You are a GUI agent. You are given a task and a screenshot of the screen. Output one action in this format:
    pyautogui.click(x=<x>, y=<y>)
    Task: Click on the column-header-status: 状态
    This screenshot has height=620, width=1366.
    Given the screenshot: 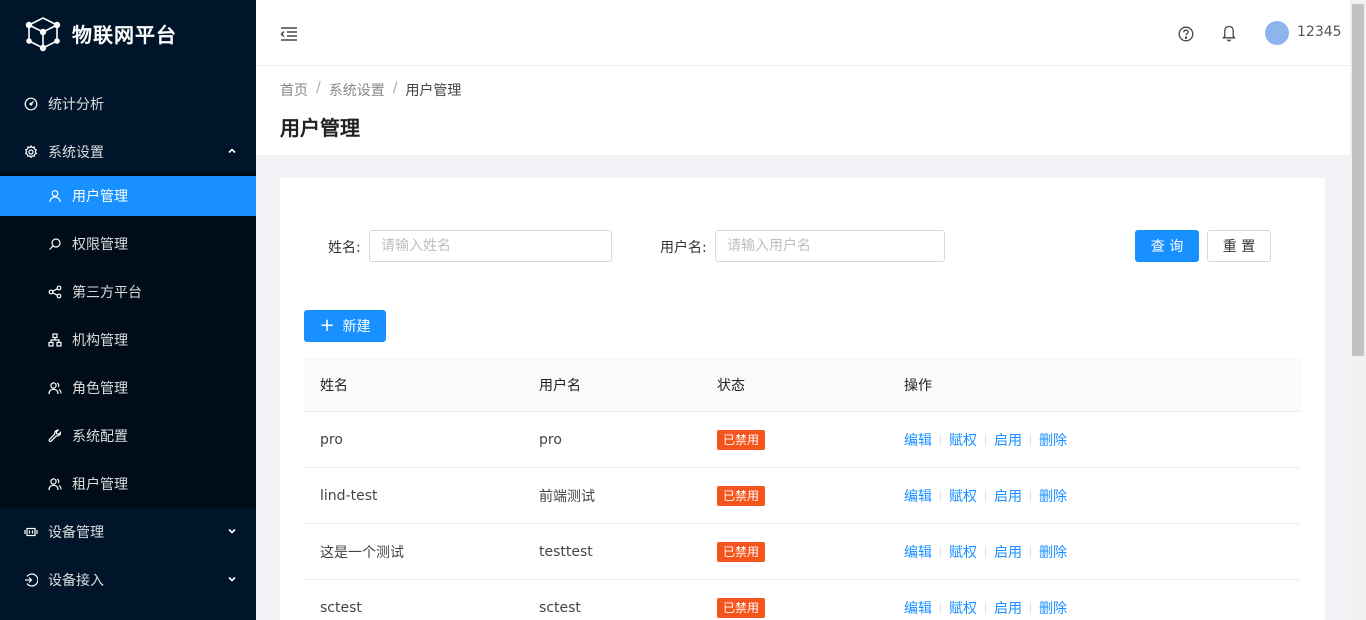 What is the action you would take?
    pyautogui.click(x=731, y=385)
    